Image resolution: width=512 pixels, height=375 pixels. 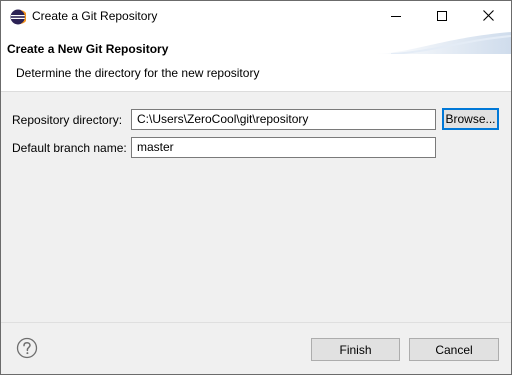 I want to click on default-branch-label: Default branch name:, so click(x=69, y=148).